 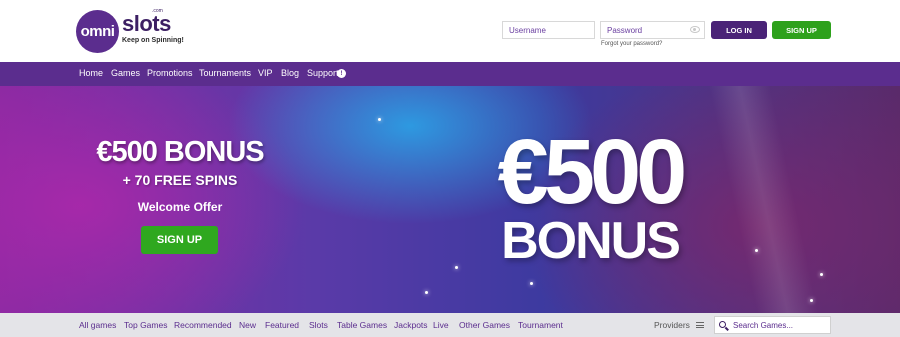 I want to click on category-new: New, so click(x=247, y=325).